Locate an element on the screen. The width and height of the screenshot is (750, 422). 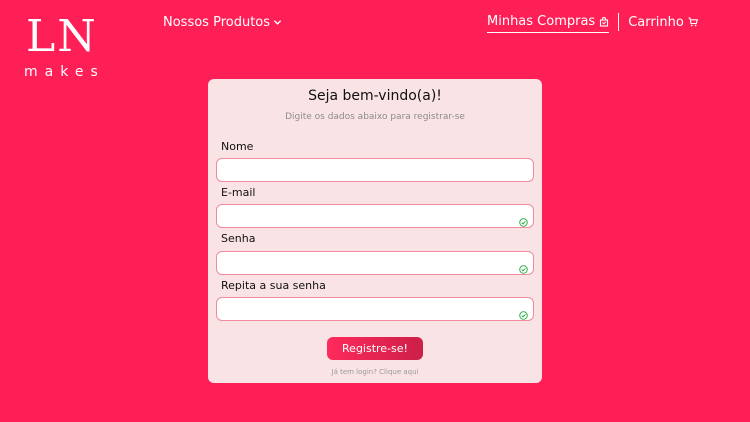
logo-subtitle: makes is located at coordinates (64, 72).